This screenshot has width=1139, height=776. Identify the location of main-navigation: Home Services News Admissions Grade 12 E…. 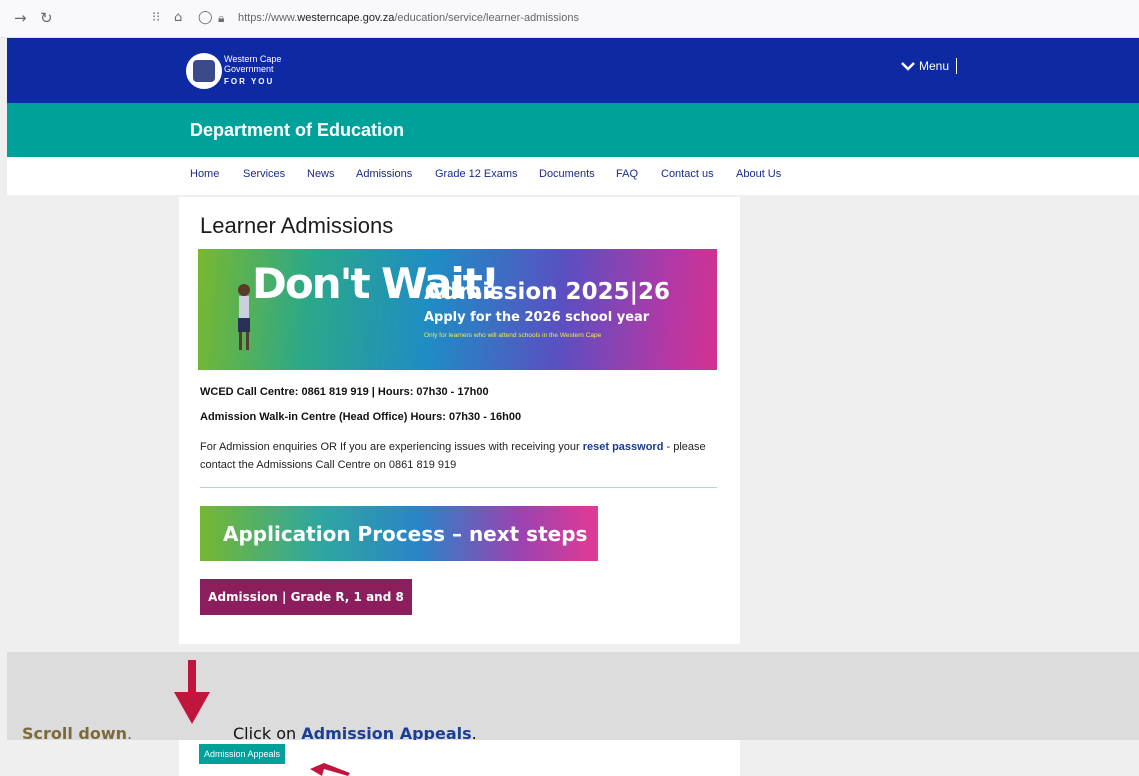
(573, 176).